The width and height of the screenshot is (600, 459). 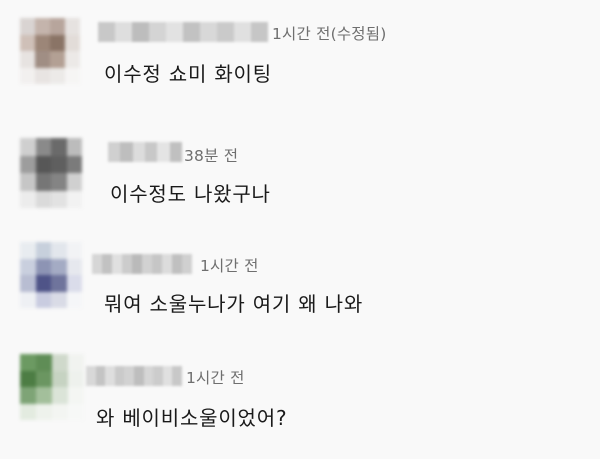 I want to click on comment-text: 뭐여 소울누나가 여기 왜 나와, so click(x=234, y=304).